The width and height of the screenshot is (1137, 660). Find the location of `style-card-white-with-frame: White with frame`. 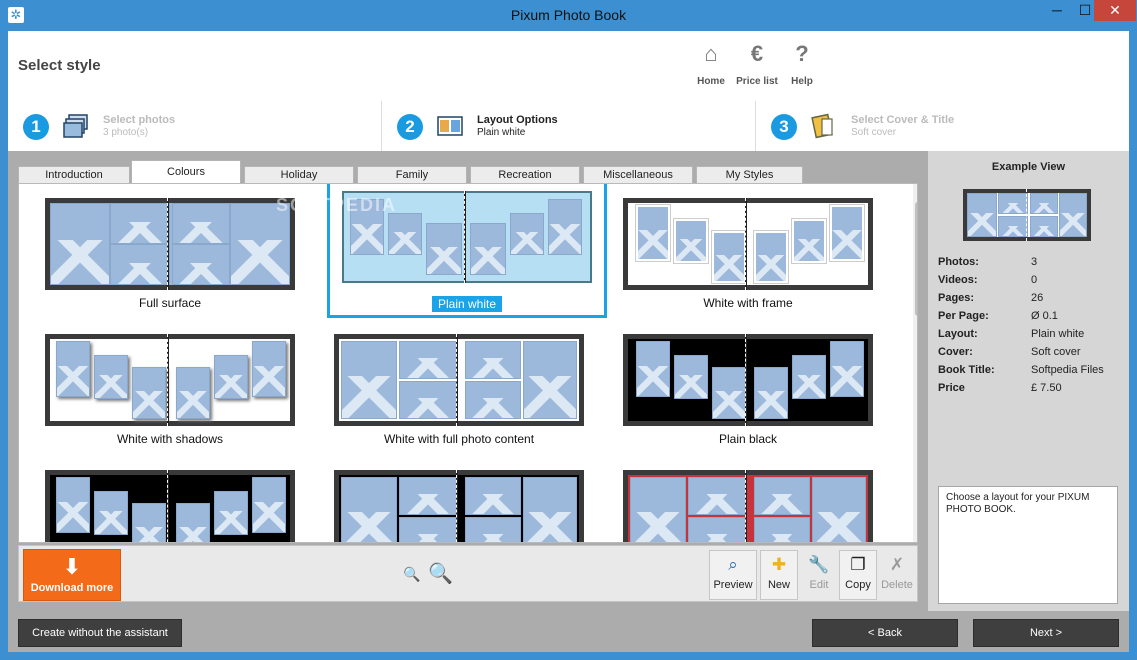

style-card-white-with-frame: White with frame is located at coordinates (748, 250).